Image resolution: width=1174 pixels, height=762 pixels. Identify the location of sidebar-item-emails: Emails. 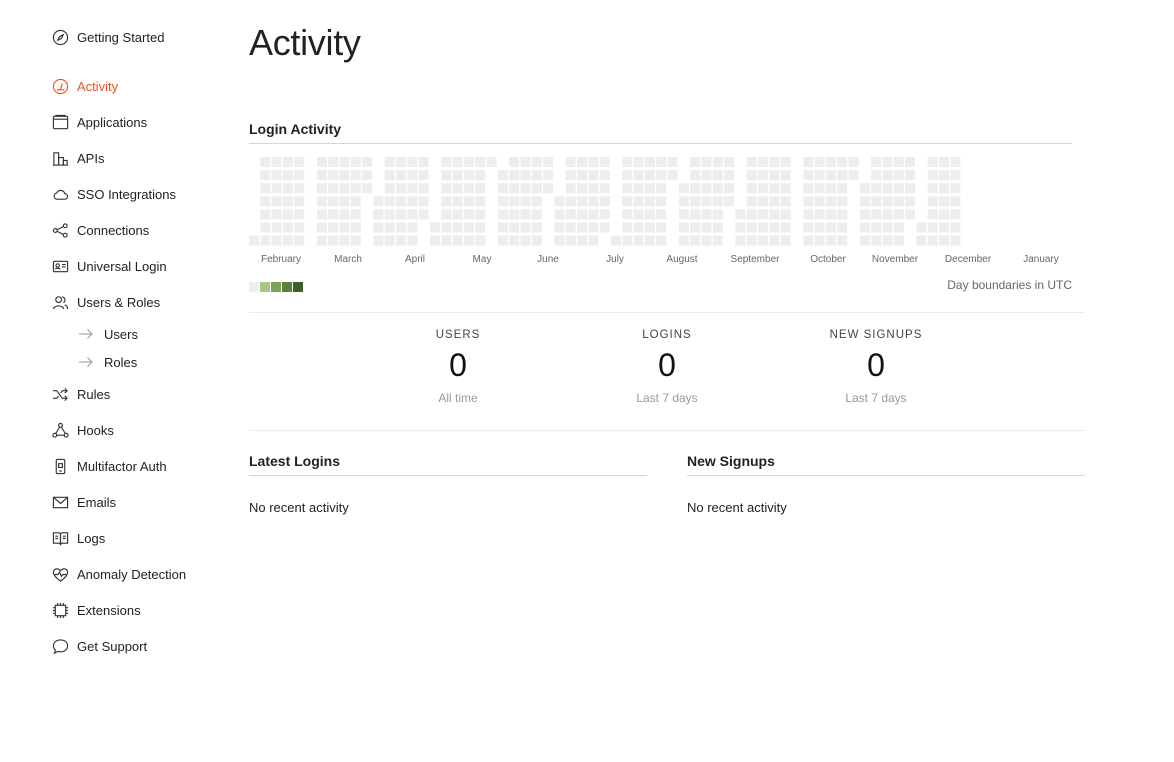
(83, 502).